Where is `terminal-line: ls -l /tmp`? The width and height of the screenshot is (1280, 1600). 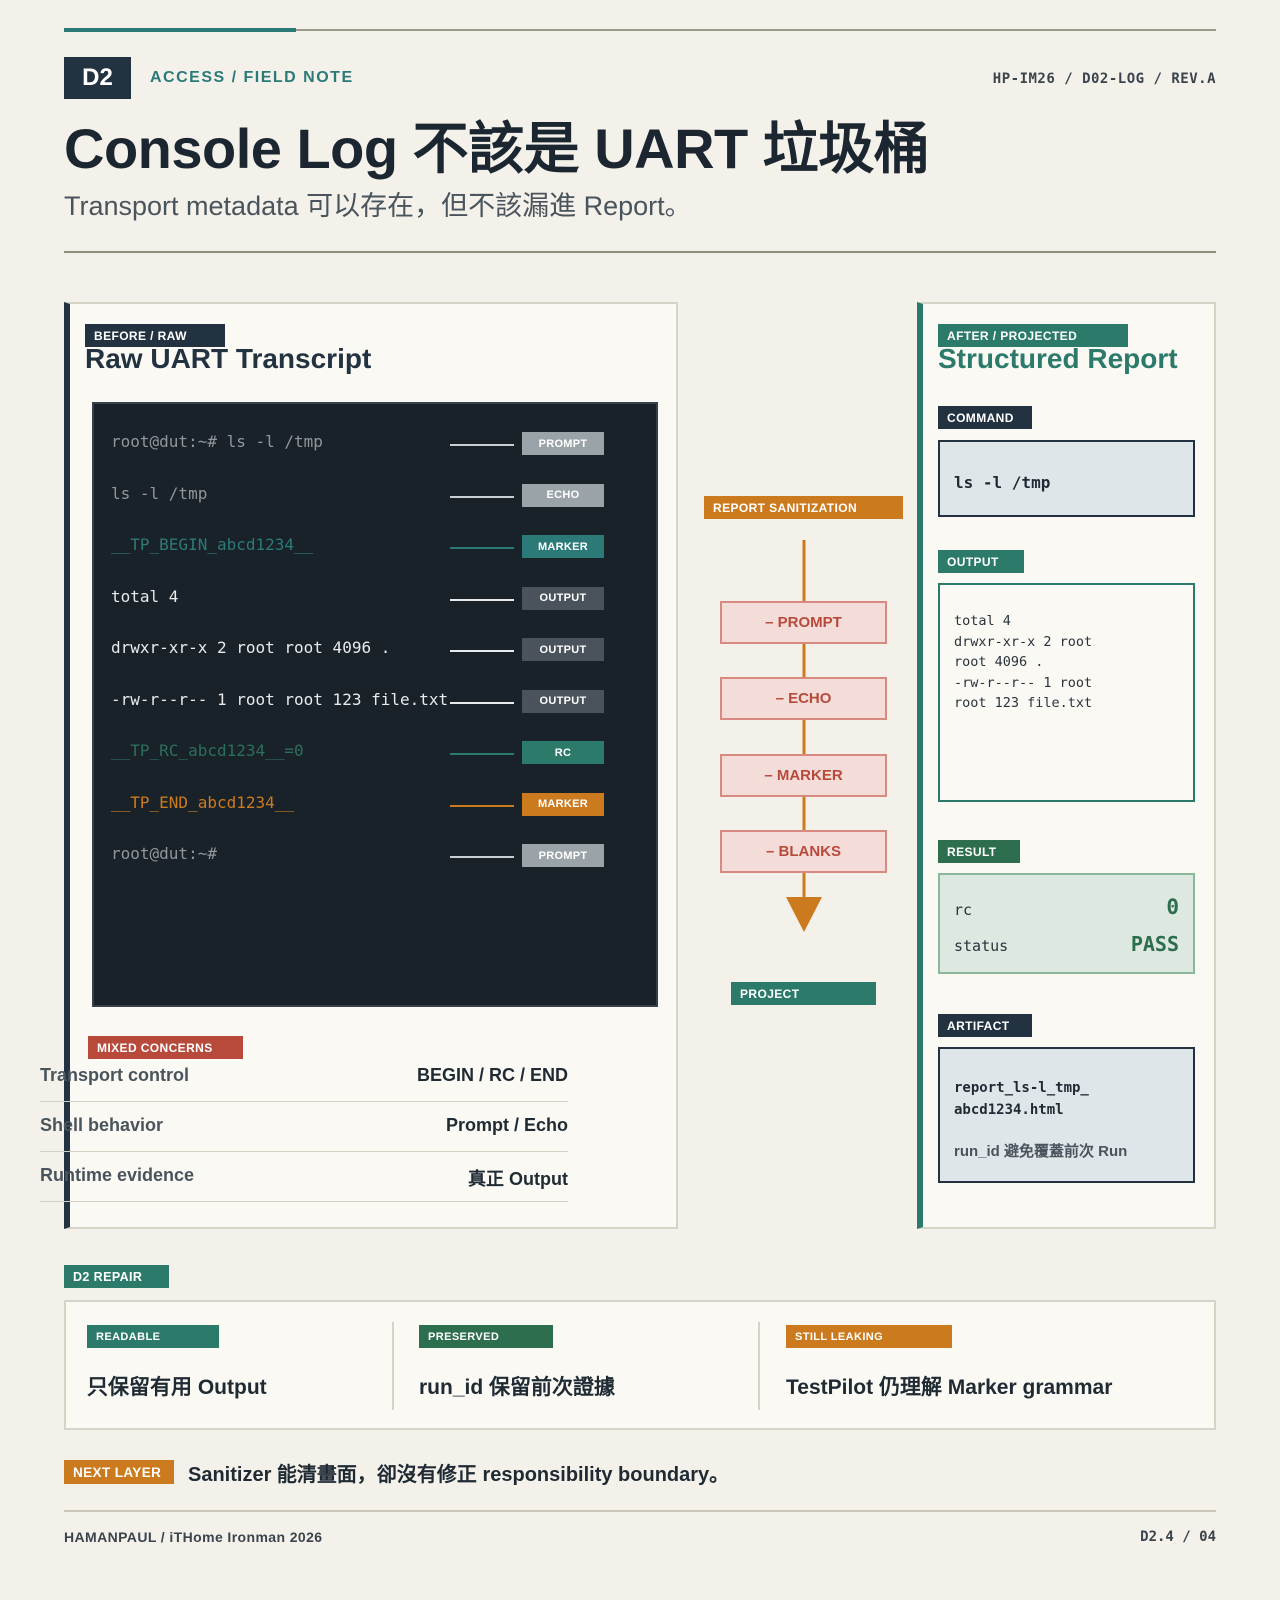 terminal-line: ls -l /tmp is located at coordinates (159, 493).